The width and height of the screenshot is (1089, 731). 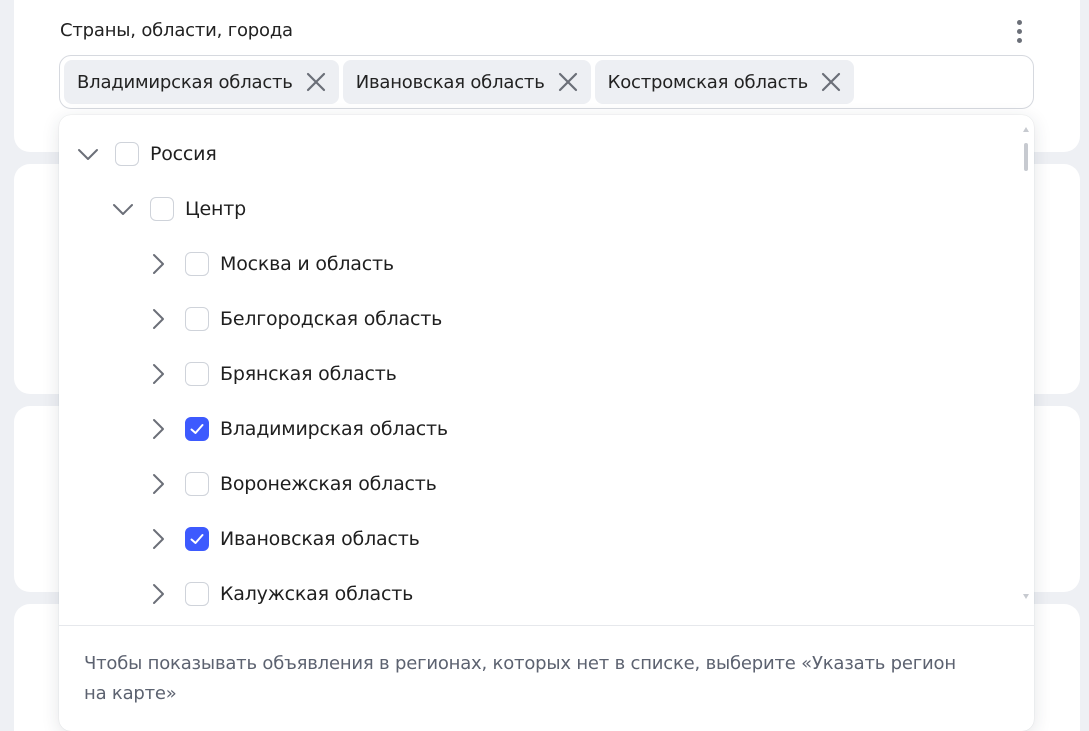 I want to click on tree-item: Россия, so click(x=146, y=154).